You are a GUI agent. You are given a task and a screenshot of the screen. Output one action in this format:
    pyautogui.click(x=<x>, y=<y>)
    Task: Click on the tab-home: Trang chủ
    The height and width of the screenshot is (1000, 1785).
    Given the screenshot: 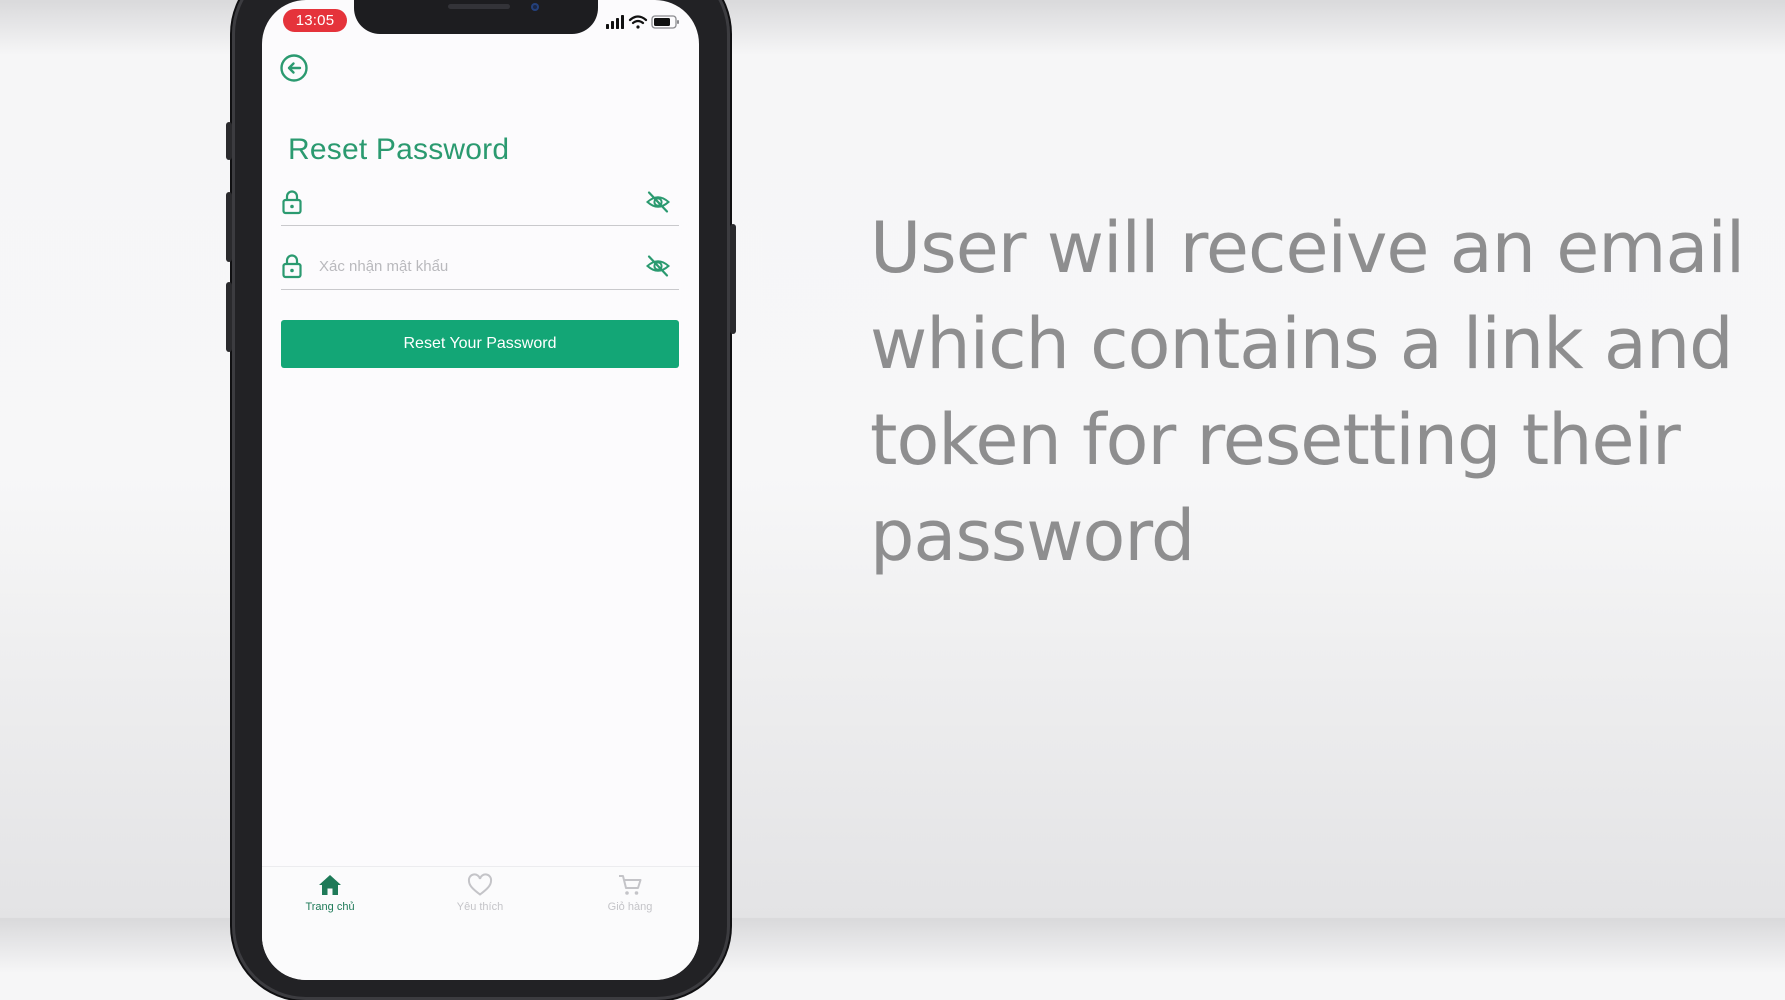 What is the action you would take?
    pyautogui.click(x=330, y=903)
    